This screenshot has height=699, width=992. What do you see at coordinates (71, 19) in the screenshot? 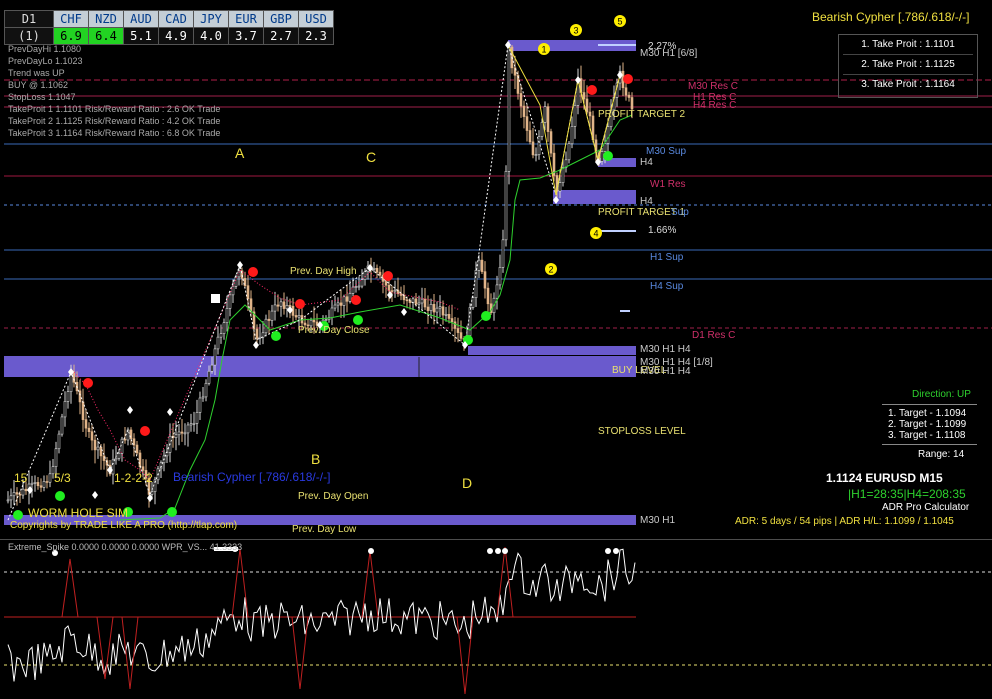
I see `currency-header: CHF` at bounding box center [71, 19].